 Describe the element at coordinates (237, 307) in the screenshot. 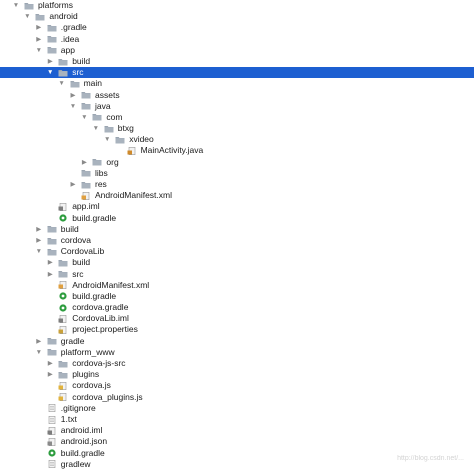

I see `tree-row: cordova.gradle` at that location.